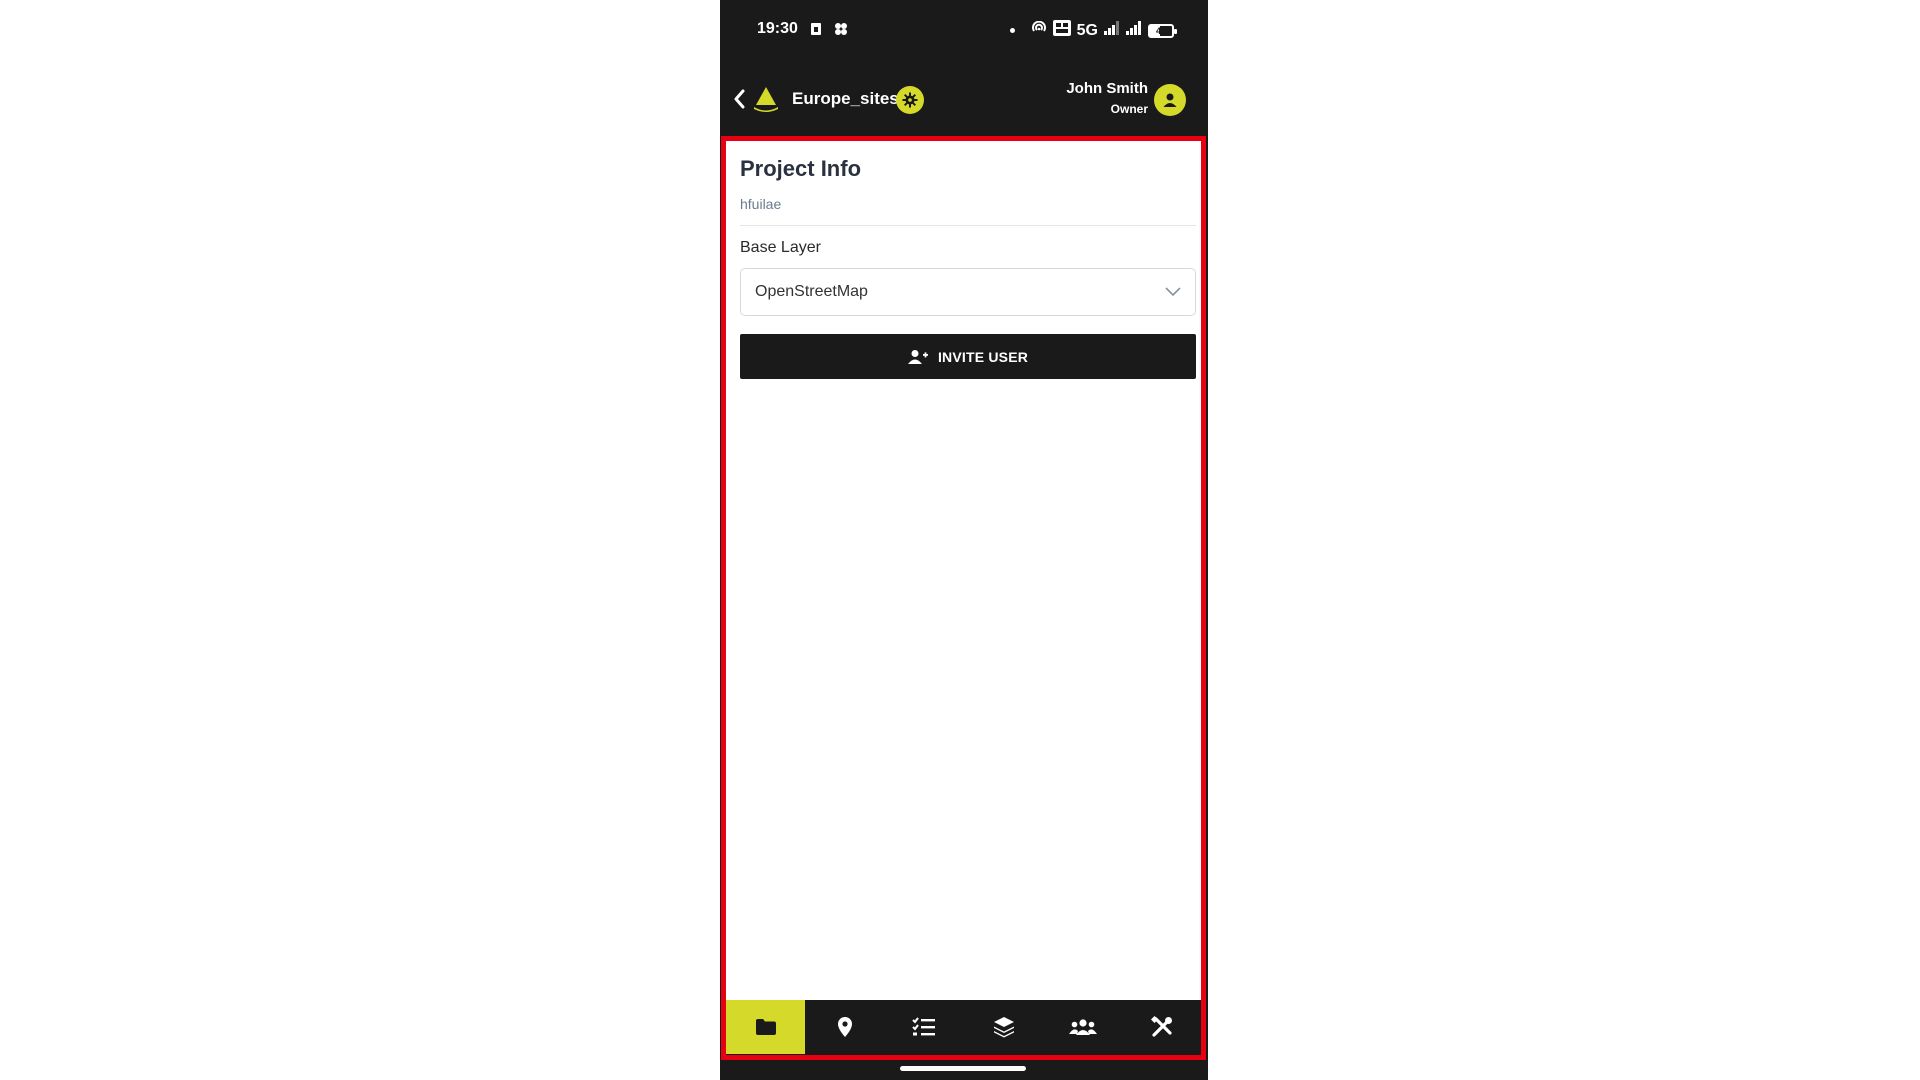  I want to click on app-logo-icon, so click(766, 98).